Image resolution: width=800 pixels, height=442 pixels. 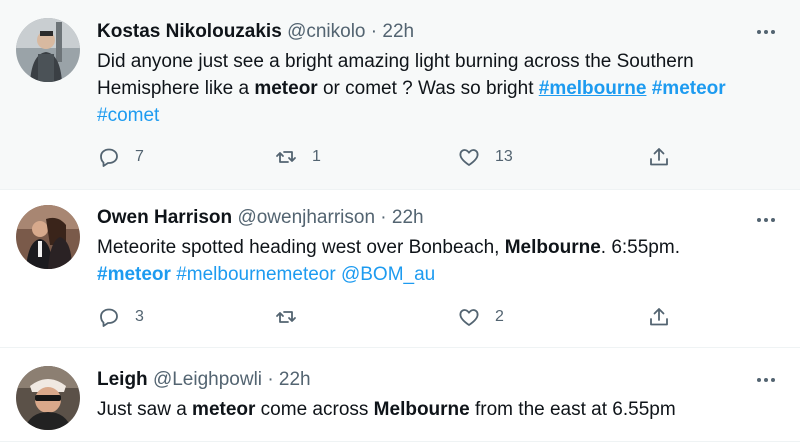 What do you see at coordinates (593, 88) in the screenshot?
I see `hashtag-link: #melbourne` at bounding box center [593, 88].